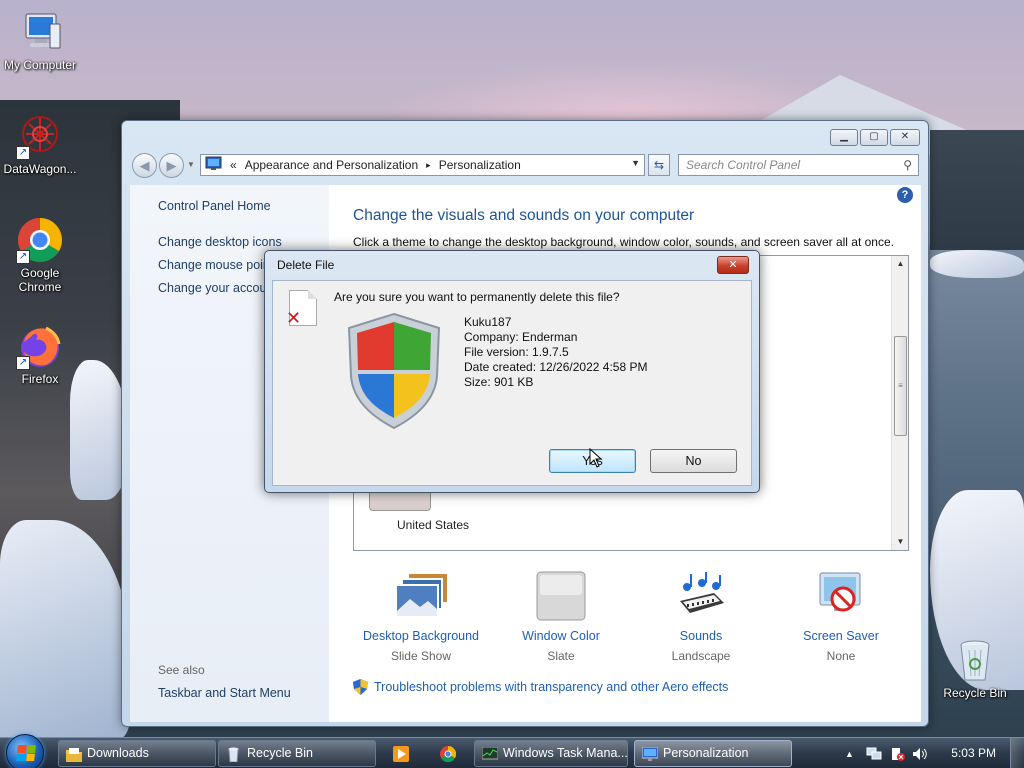  I want to click on pinned-chrome, so click(448, 753).